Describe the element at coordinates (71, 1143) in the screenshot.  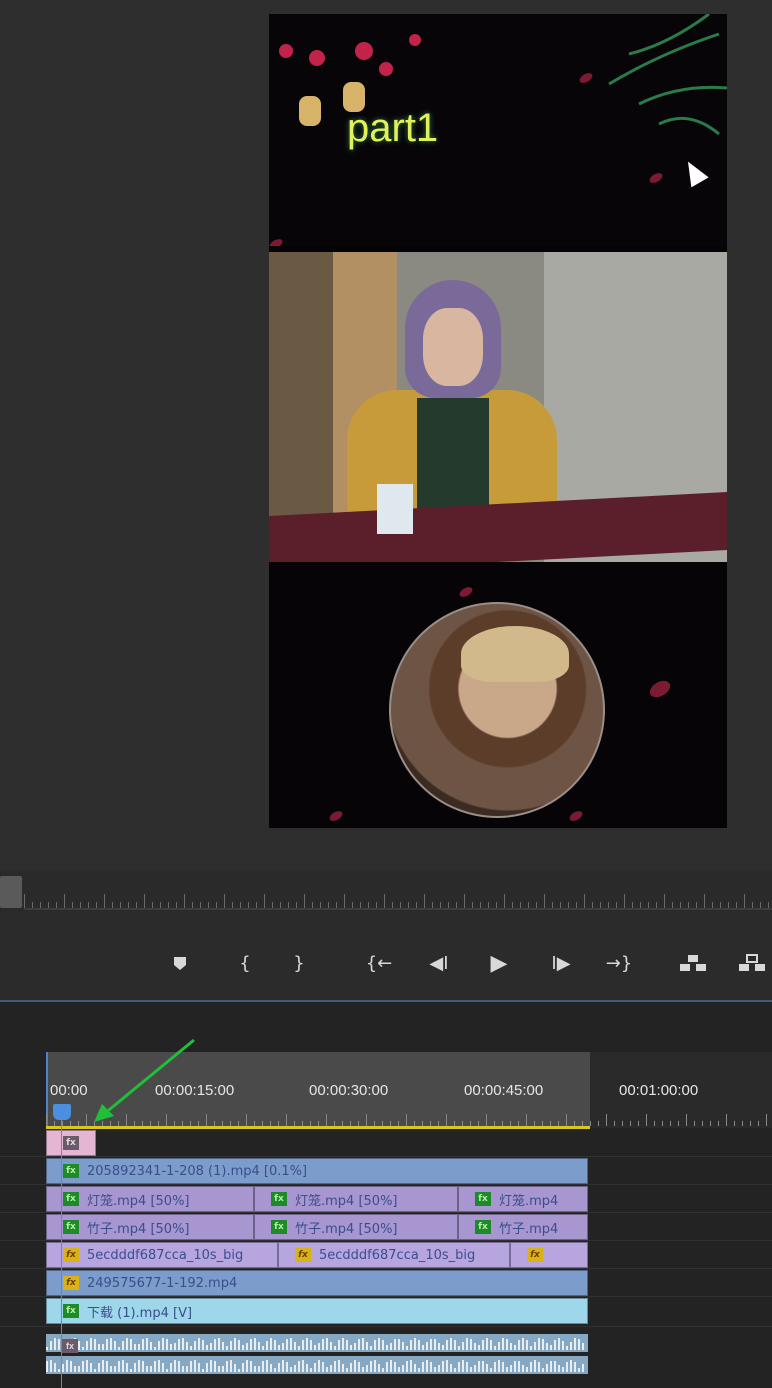
I see `timeline-clip-title: fx` at that location.